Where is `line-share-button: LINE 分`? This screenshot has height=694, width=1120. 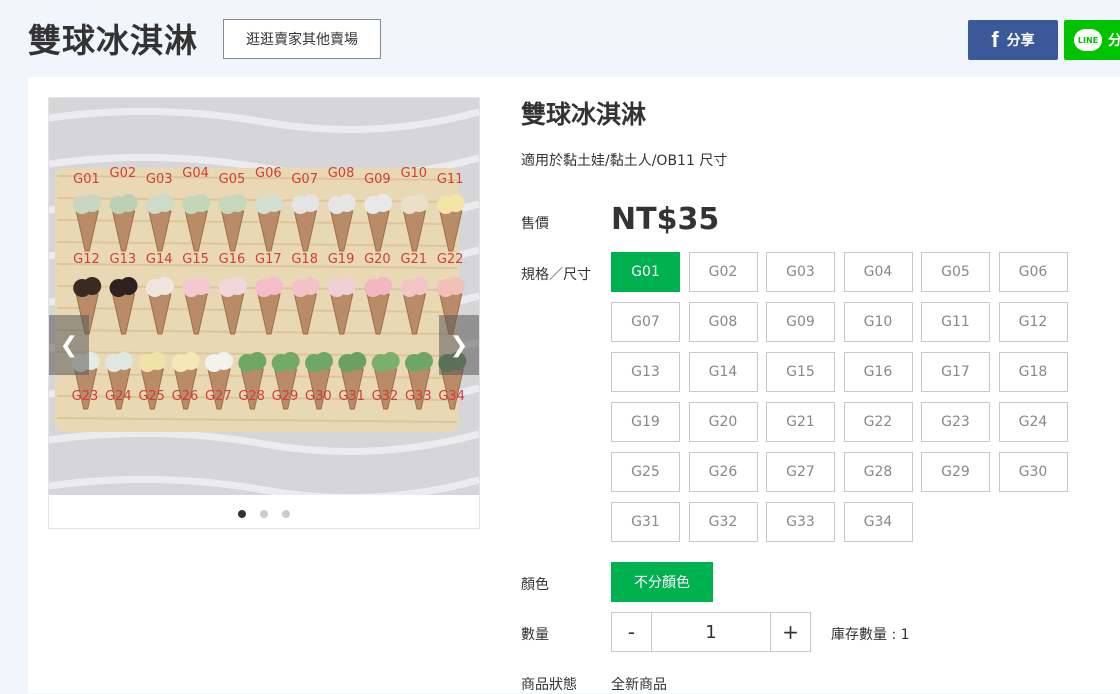 line-share-button: LINE 分 is located at coordinates (1092, 40).